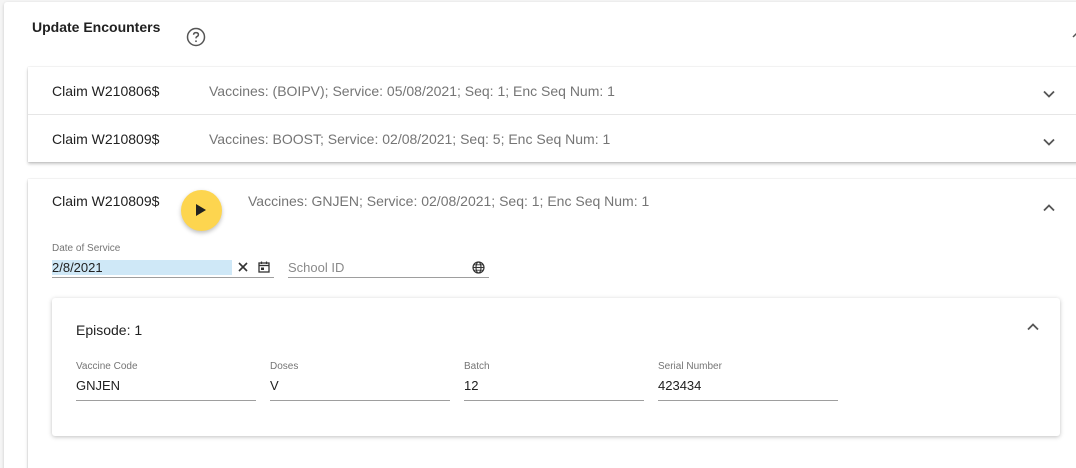 The width and height of the screenshot is (1076, 468). Describe the element at coordinates (284, 366) in the screenshot. I see `doses-label: Doses` at that location.